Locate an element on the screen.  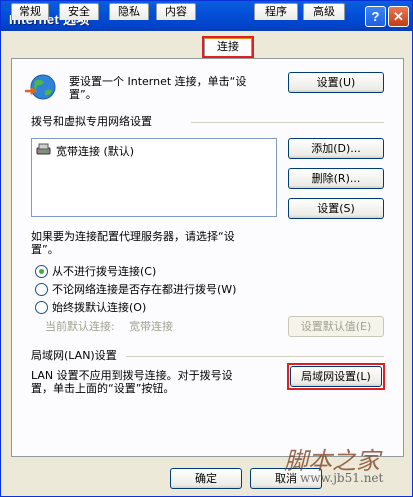
tab-security: 安全 is located at coordinates (79, 11).